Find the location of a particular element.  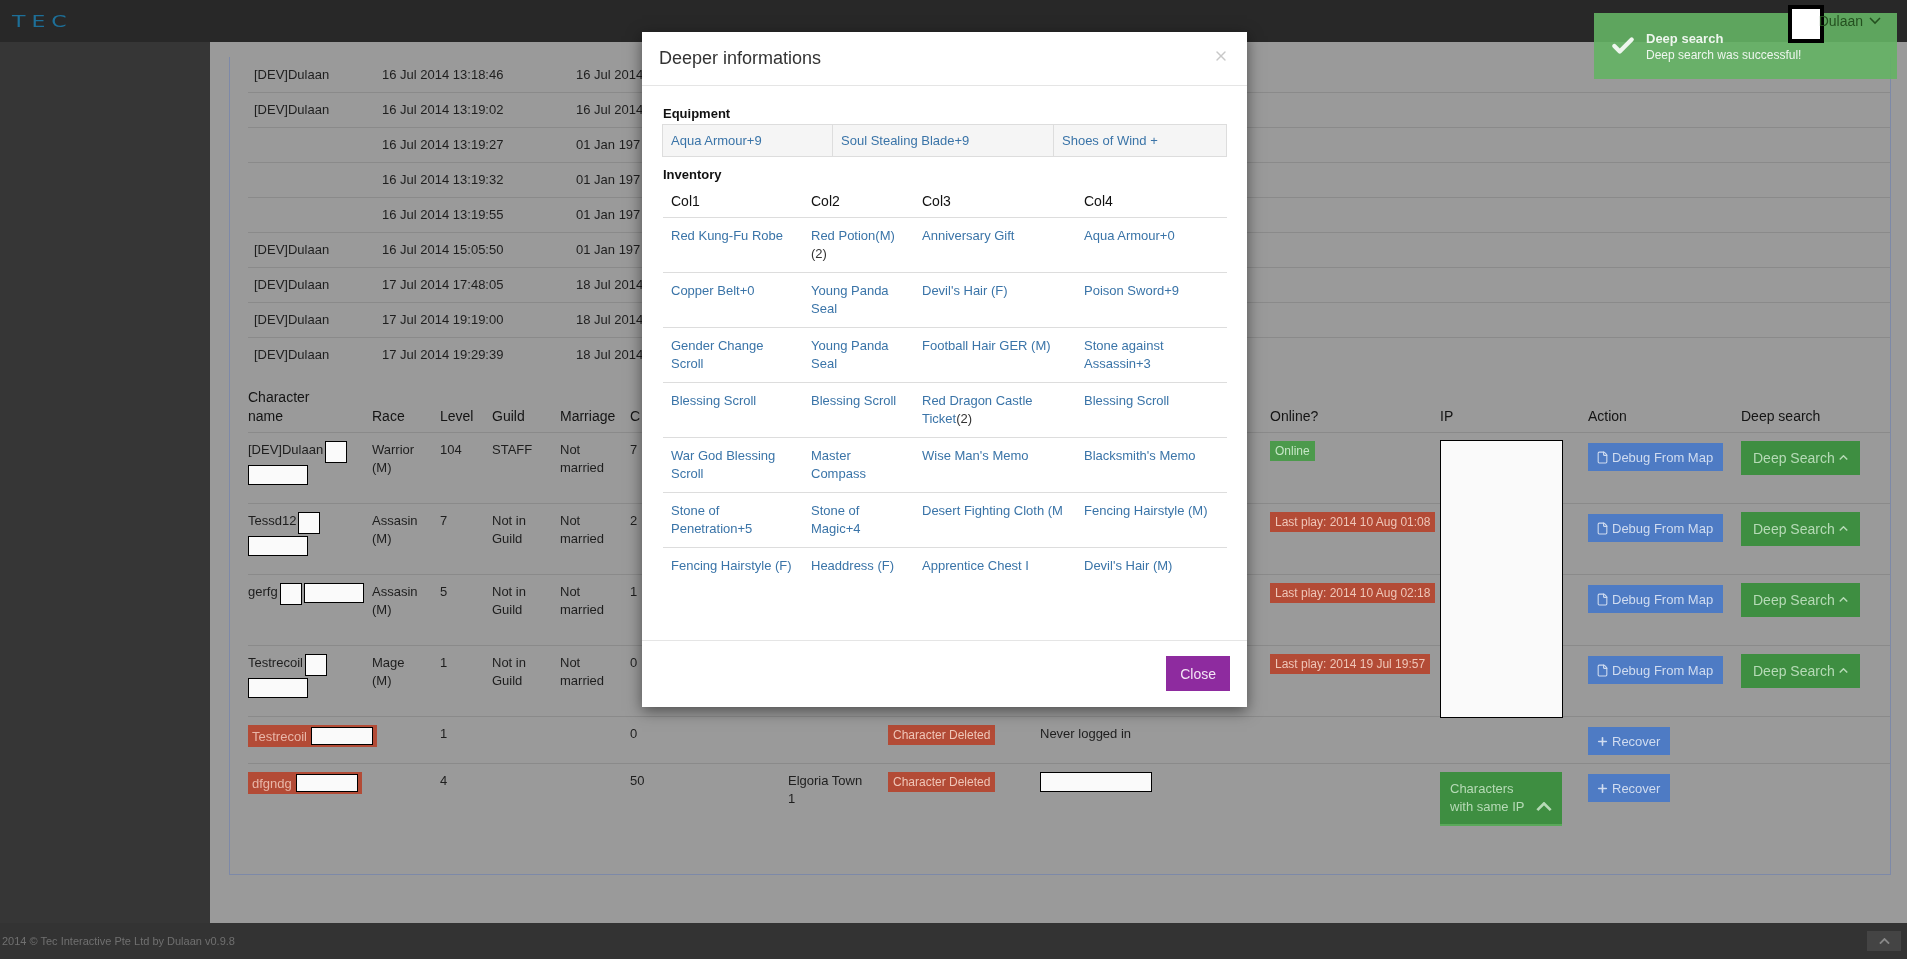

inventory-item: Devil's Hair (M) is located at coordinates (1151, 573).